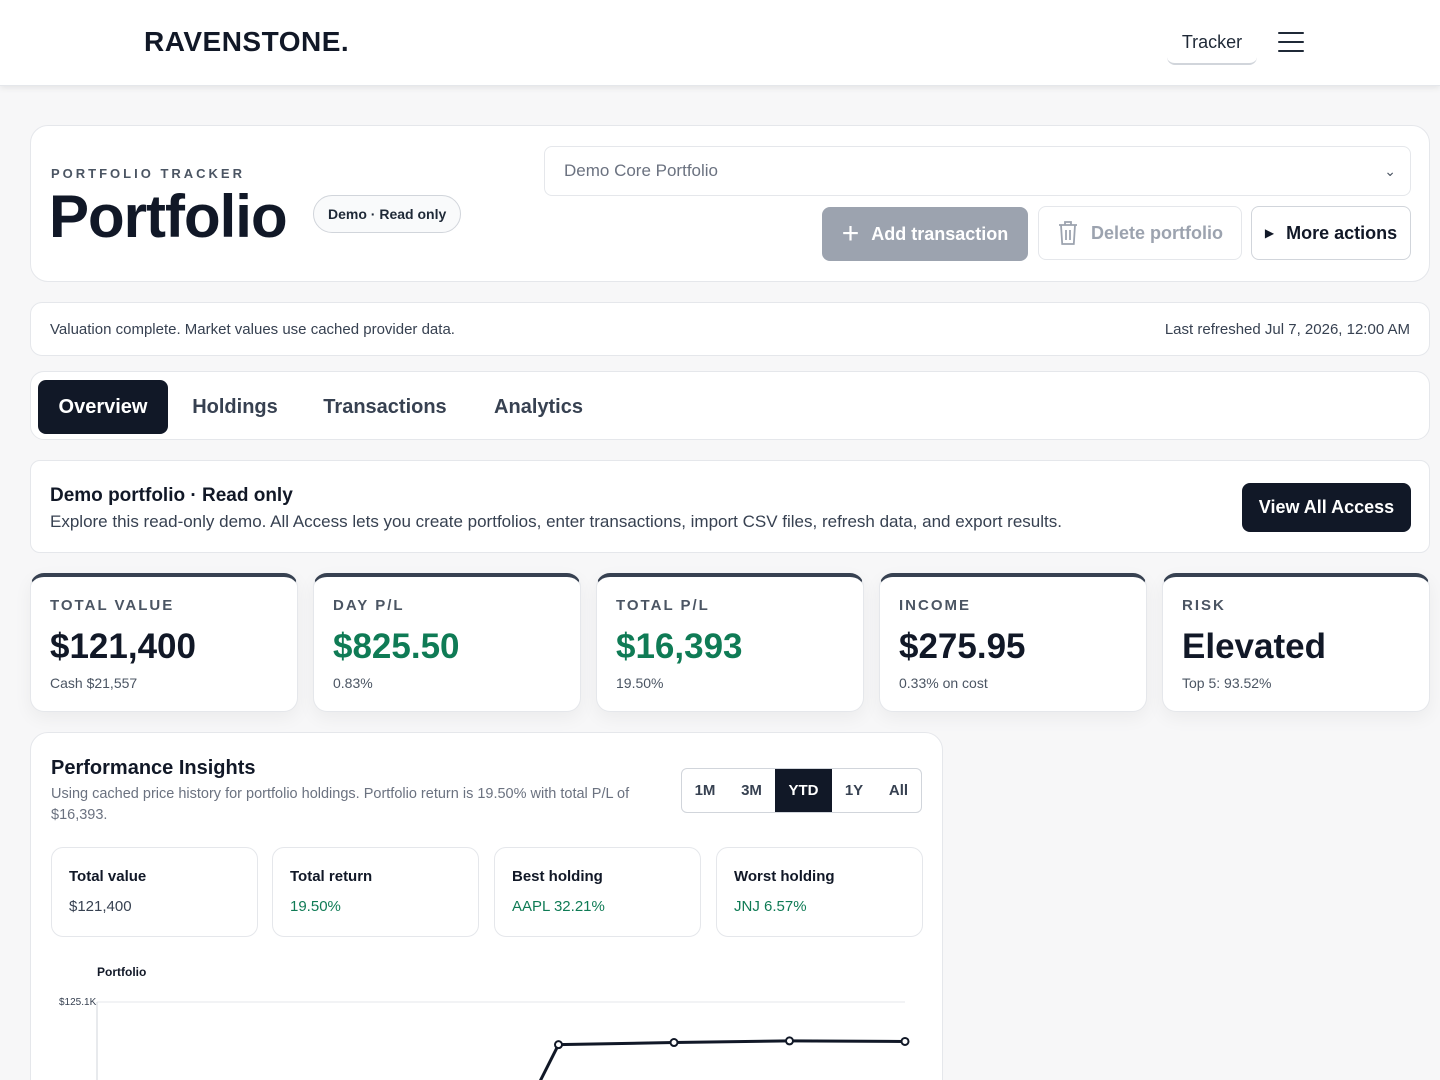 This screenshot has width=1440, height=1080. I want to click on performance-title: Performance Insights, so click(153, 768).